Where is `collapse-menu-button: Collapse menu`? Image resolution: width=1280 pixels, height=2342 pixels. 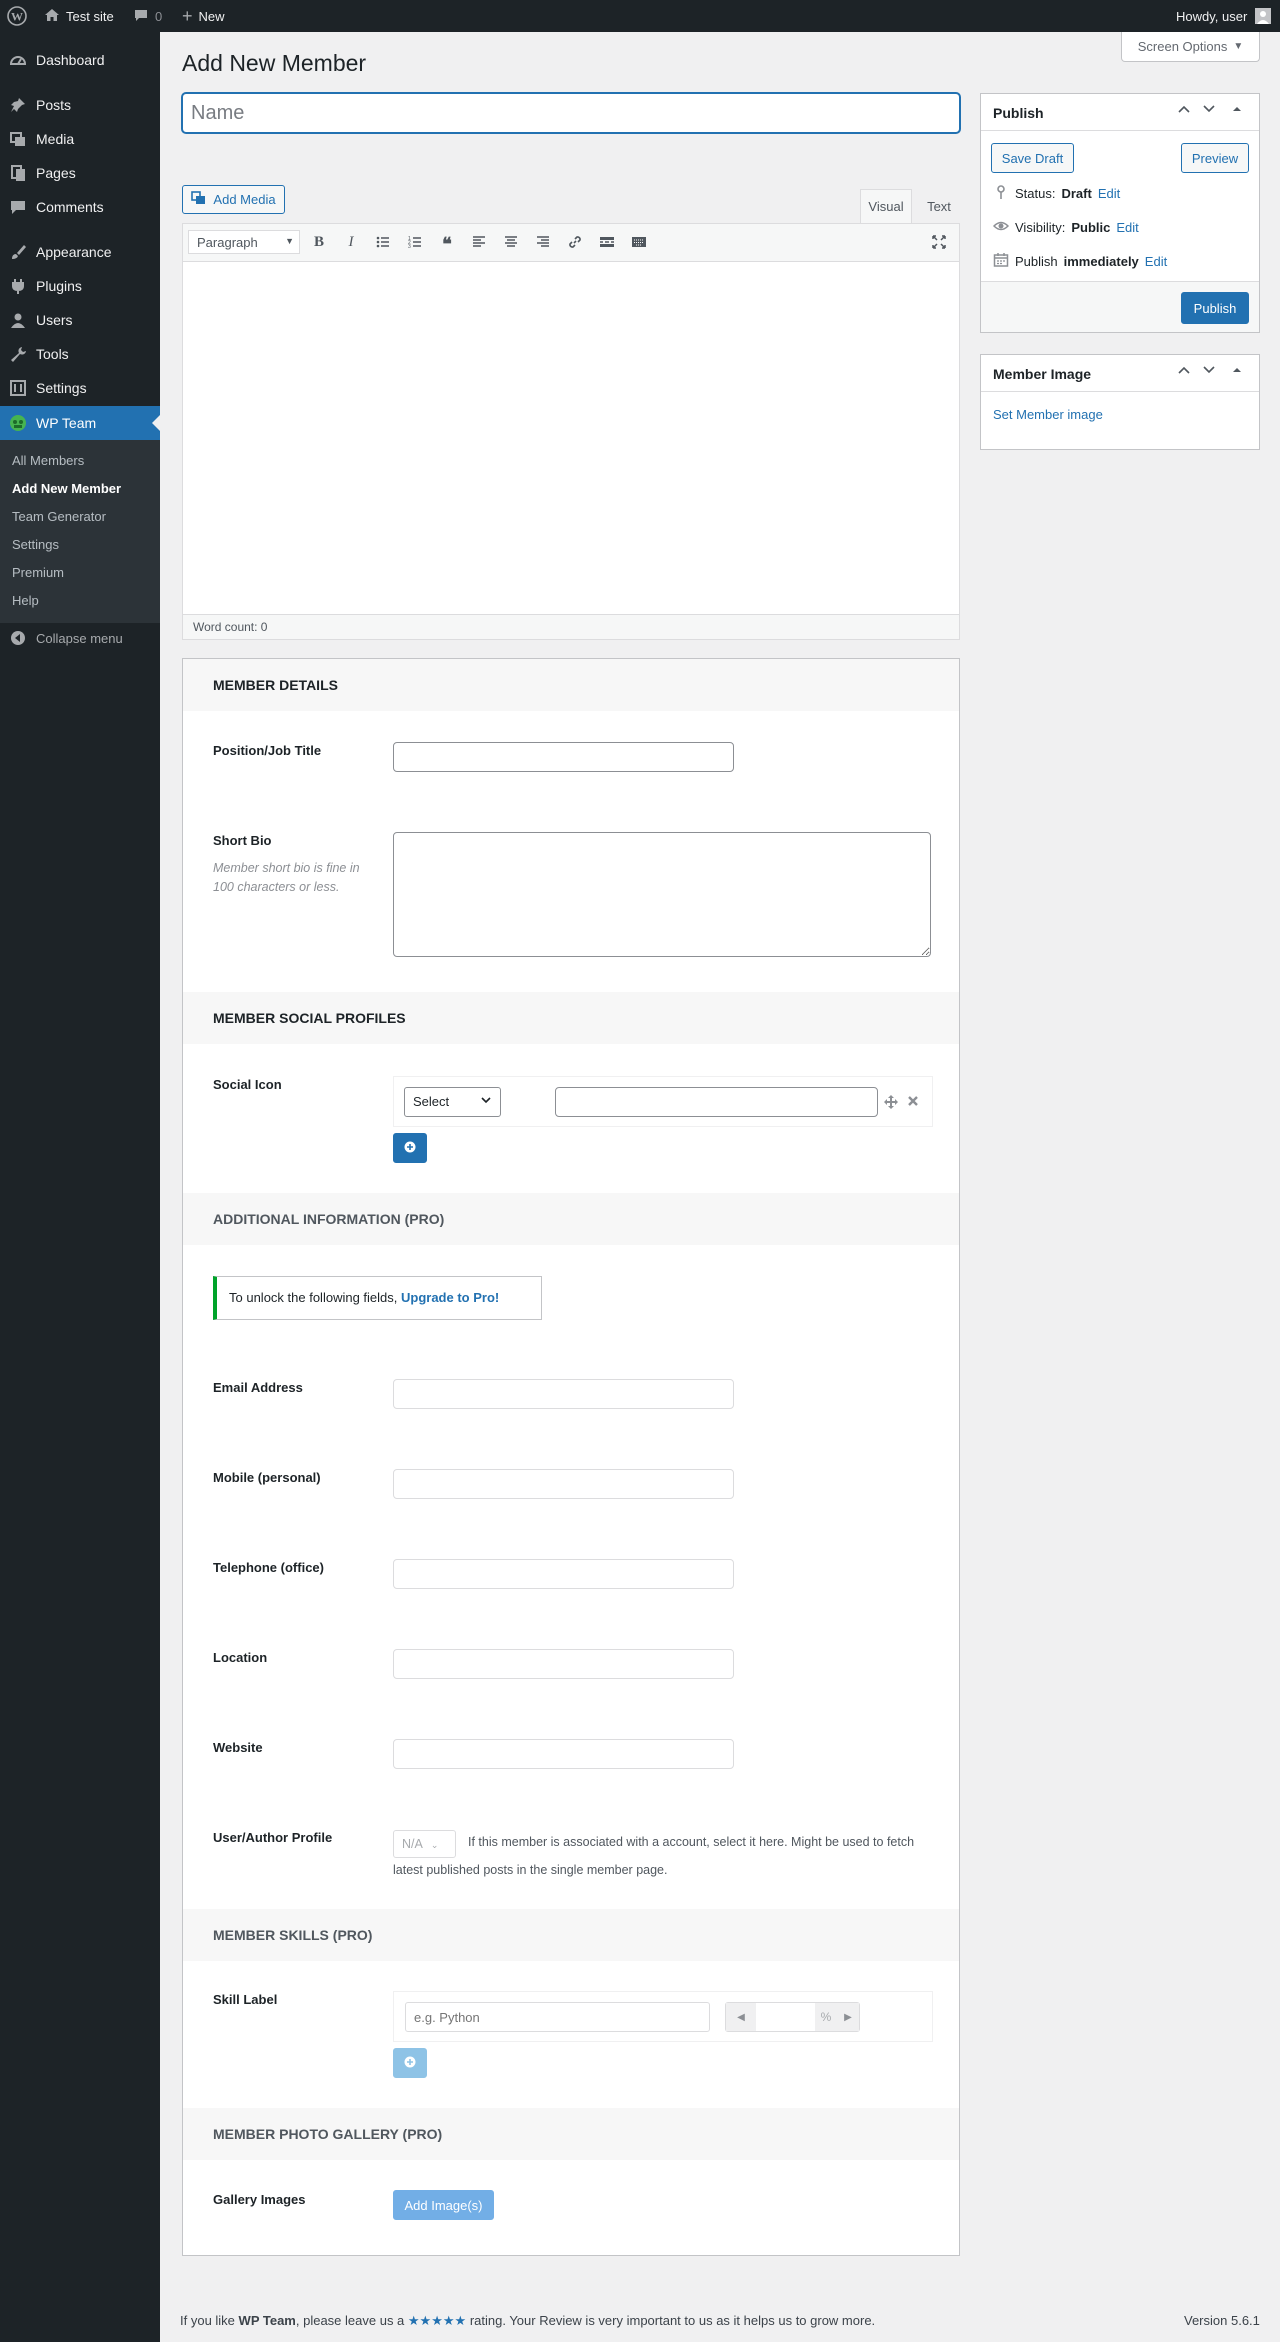
collapse-menu-button: Collapse menu is located at coordinates (61, 638).